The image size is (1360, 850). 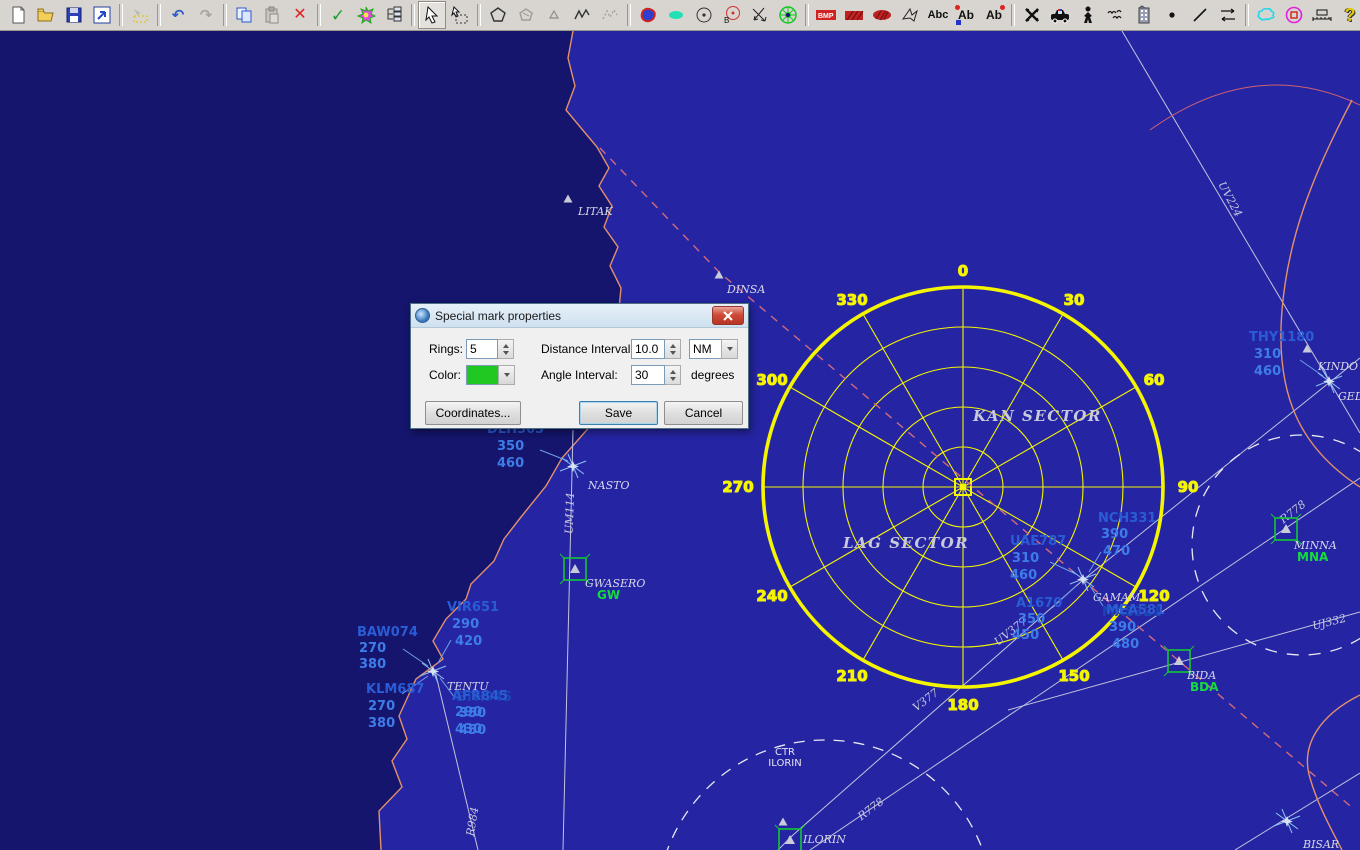 I want to click on pointer-icon, so click(x=432, y=15).